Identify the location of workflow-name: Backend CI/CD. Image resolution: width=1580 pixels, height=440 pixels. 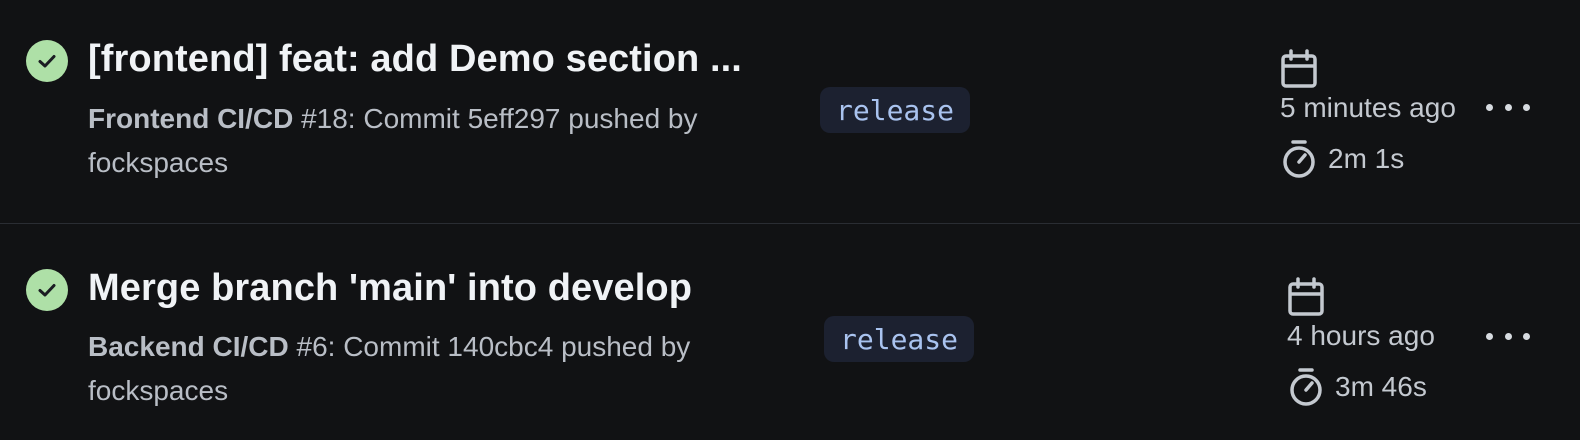
(188, 346).